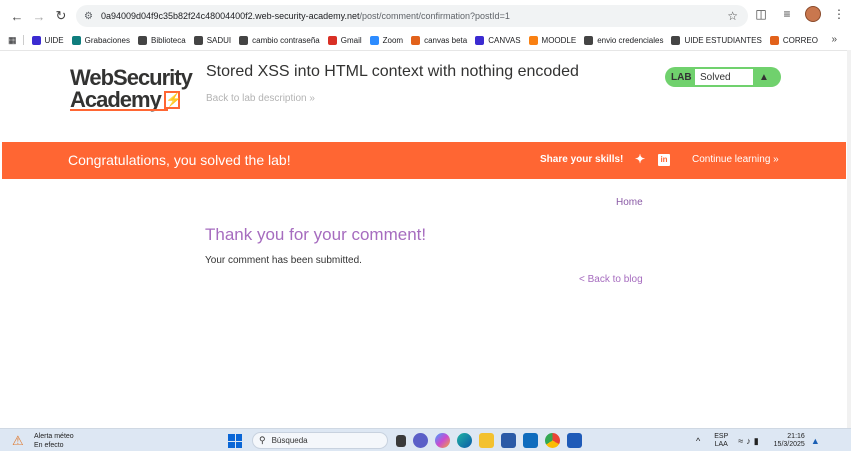 Image resolution: width=851 pixels, height=451 pixels. I want to click on bookmark-item: Grabaciones, so click(100, 40).